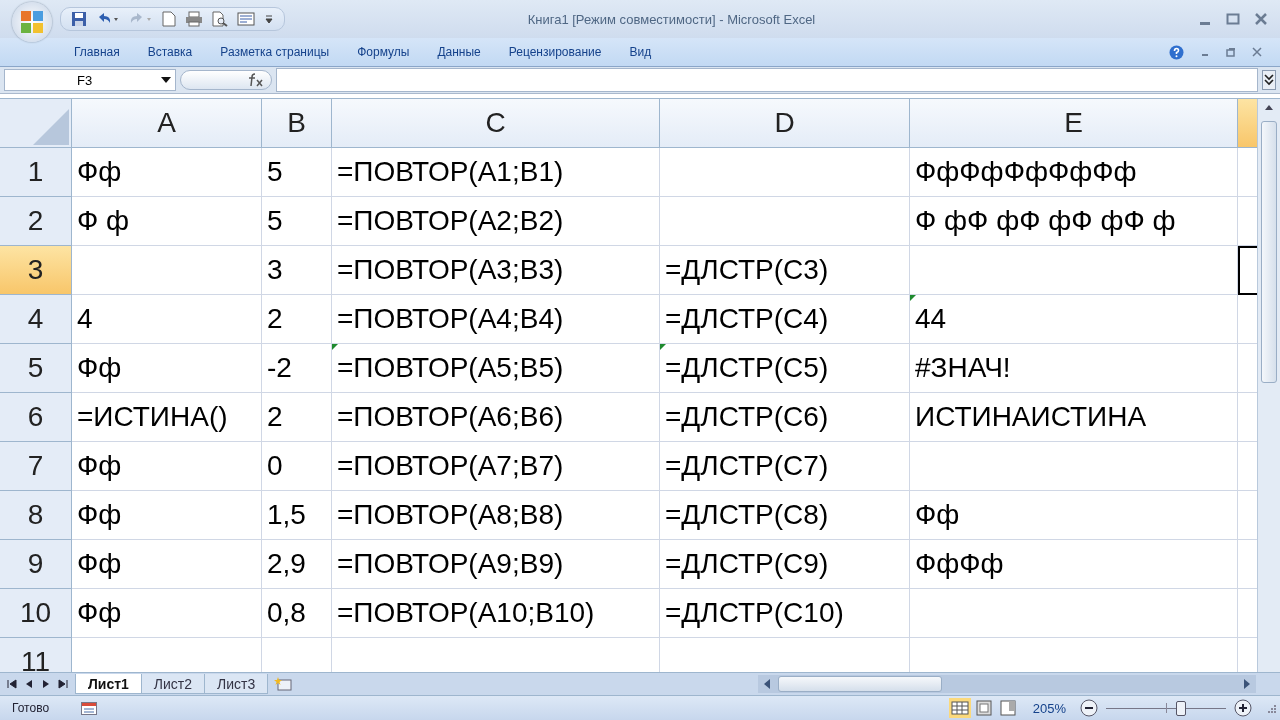 This screenshot has width=1280, height=720. Describe the element at coordinates (555, 52) in the screenshot. I see `ribbon-tab: Рецензирование` at that location.